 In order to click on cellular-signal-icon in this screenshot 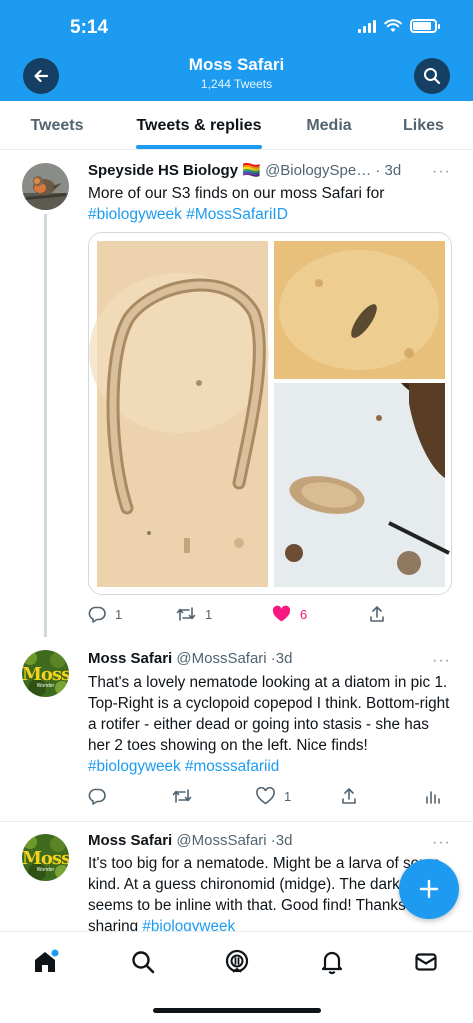, I will do `click(367, 26)`.